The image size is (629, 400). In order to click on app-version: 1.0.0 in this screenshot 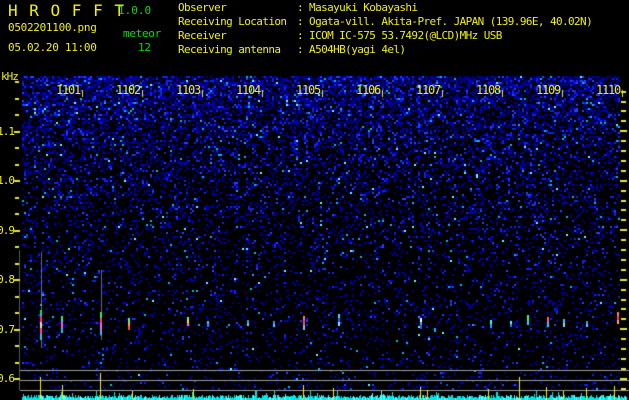, I will do `click(135, 10)`.